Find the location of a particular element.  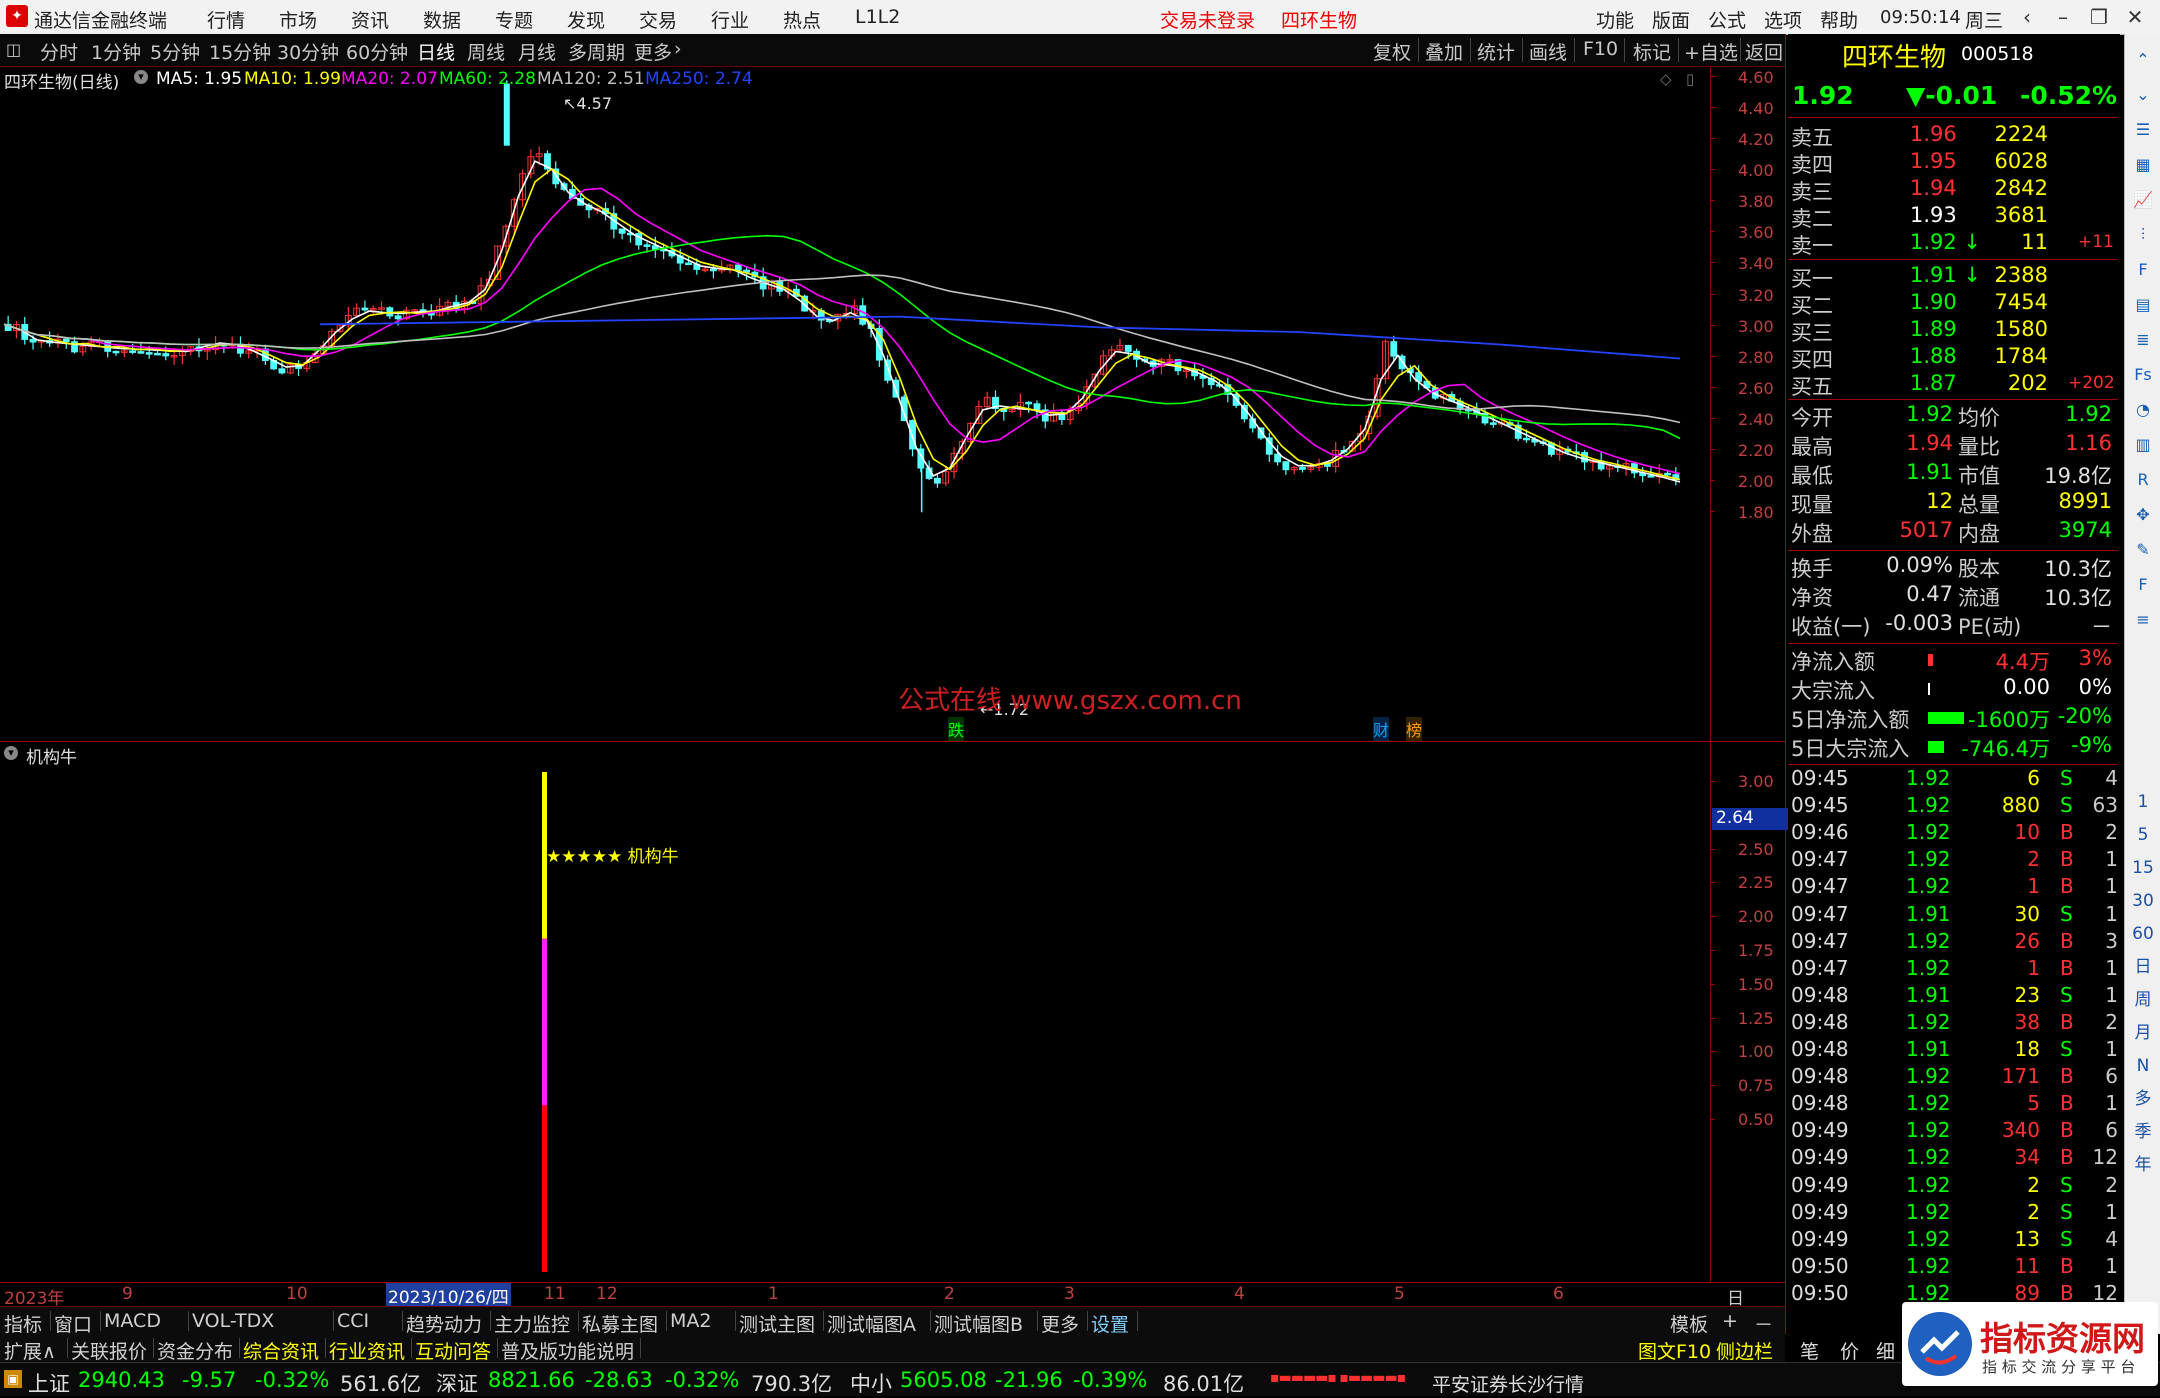

period-60min: 60分钟 is located at coordinates (377, 51).